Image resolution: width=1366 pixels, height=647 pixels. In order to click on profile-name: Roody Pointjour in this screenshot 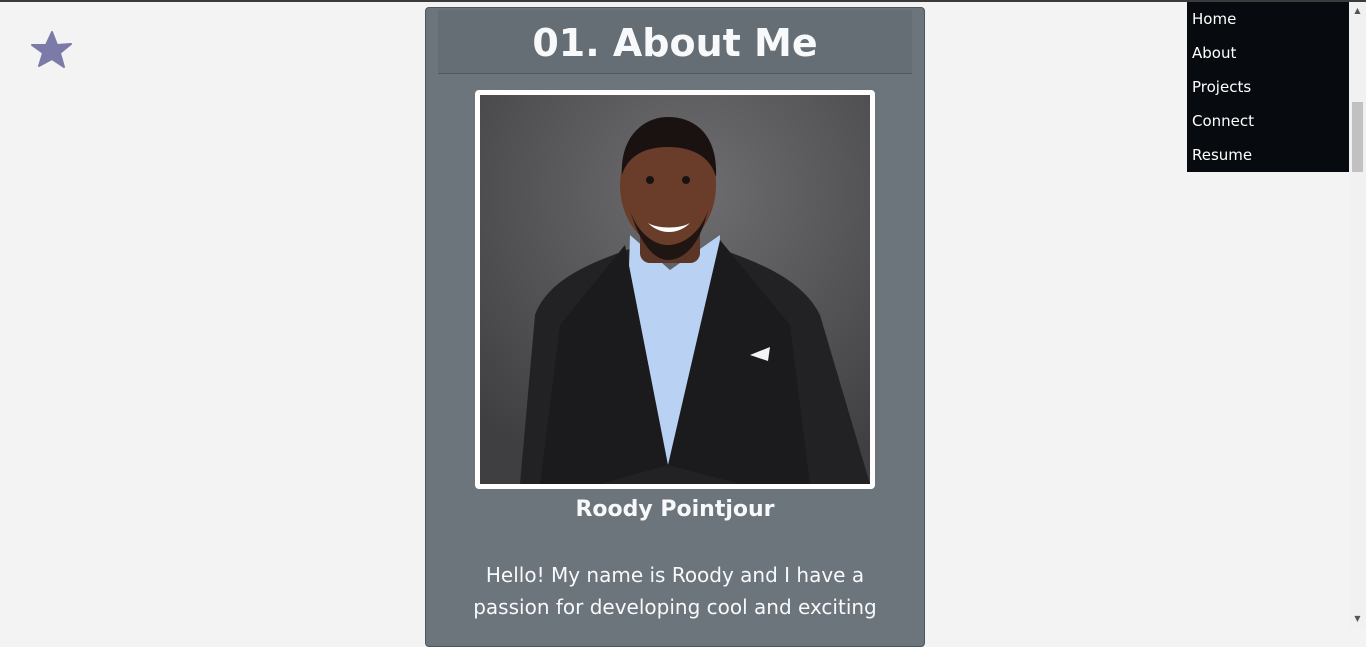, I will do `click(675, 509)`.